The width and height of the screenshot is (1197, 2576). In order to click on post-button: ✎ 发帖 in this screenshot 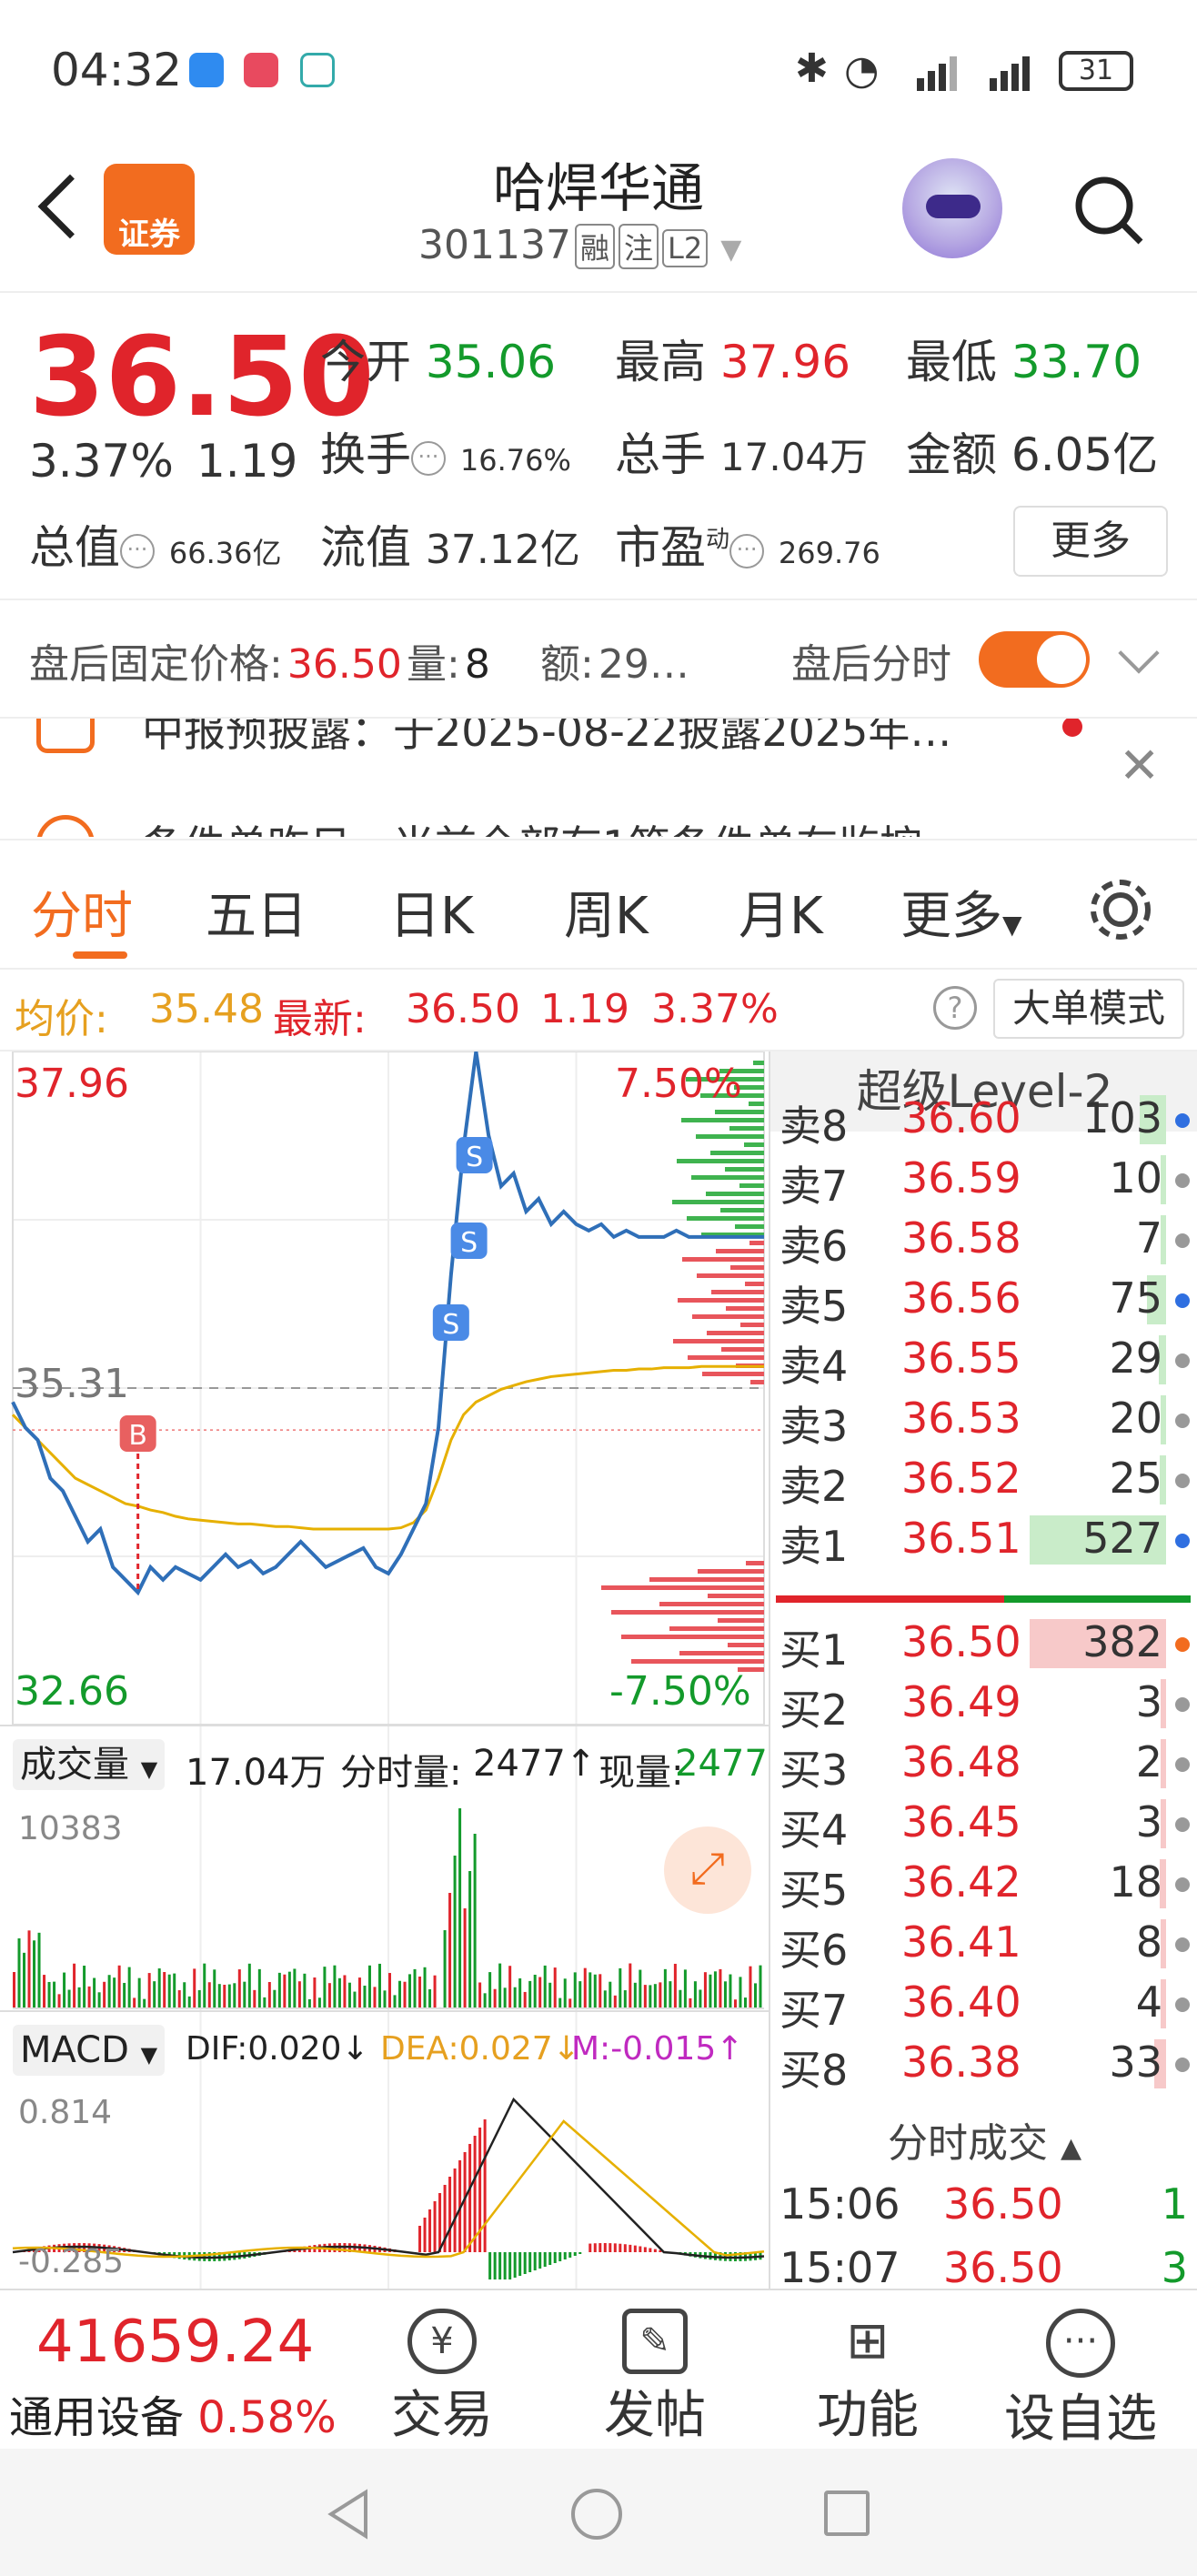, I will do `click(655, 2378)`.